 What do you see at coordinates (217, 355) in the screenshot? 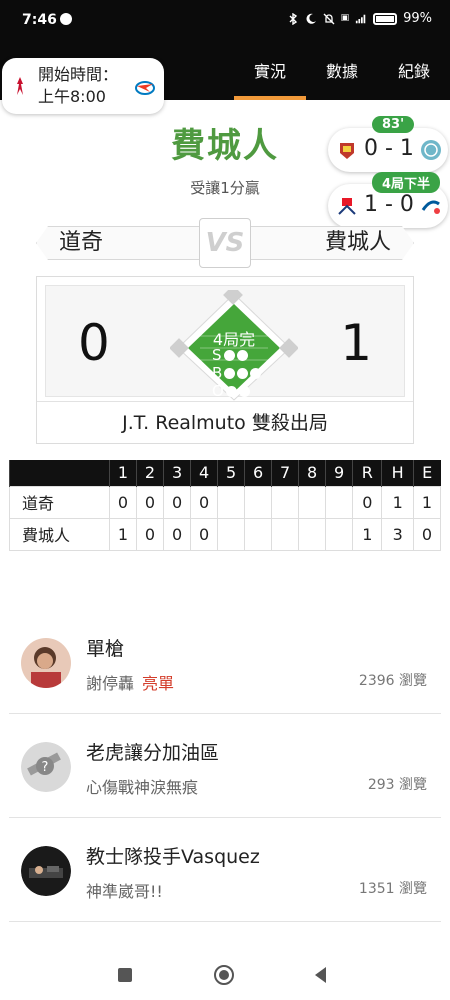
I see `strikes-label: S` at bounding box center [217, 355].